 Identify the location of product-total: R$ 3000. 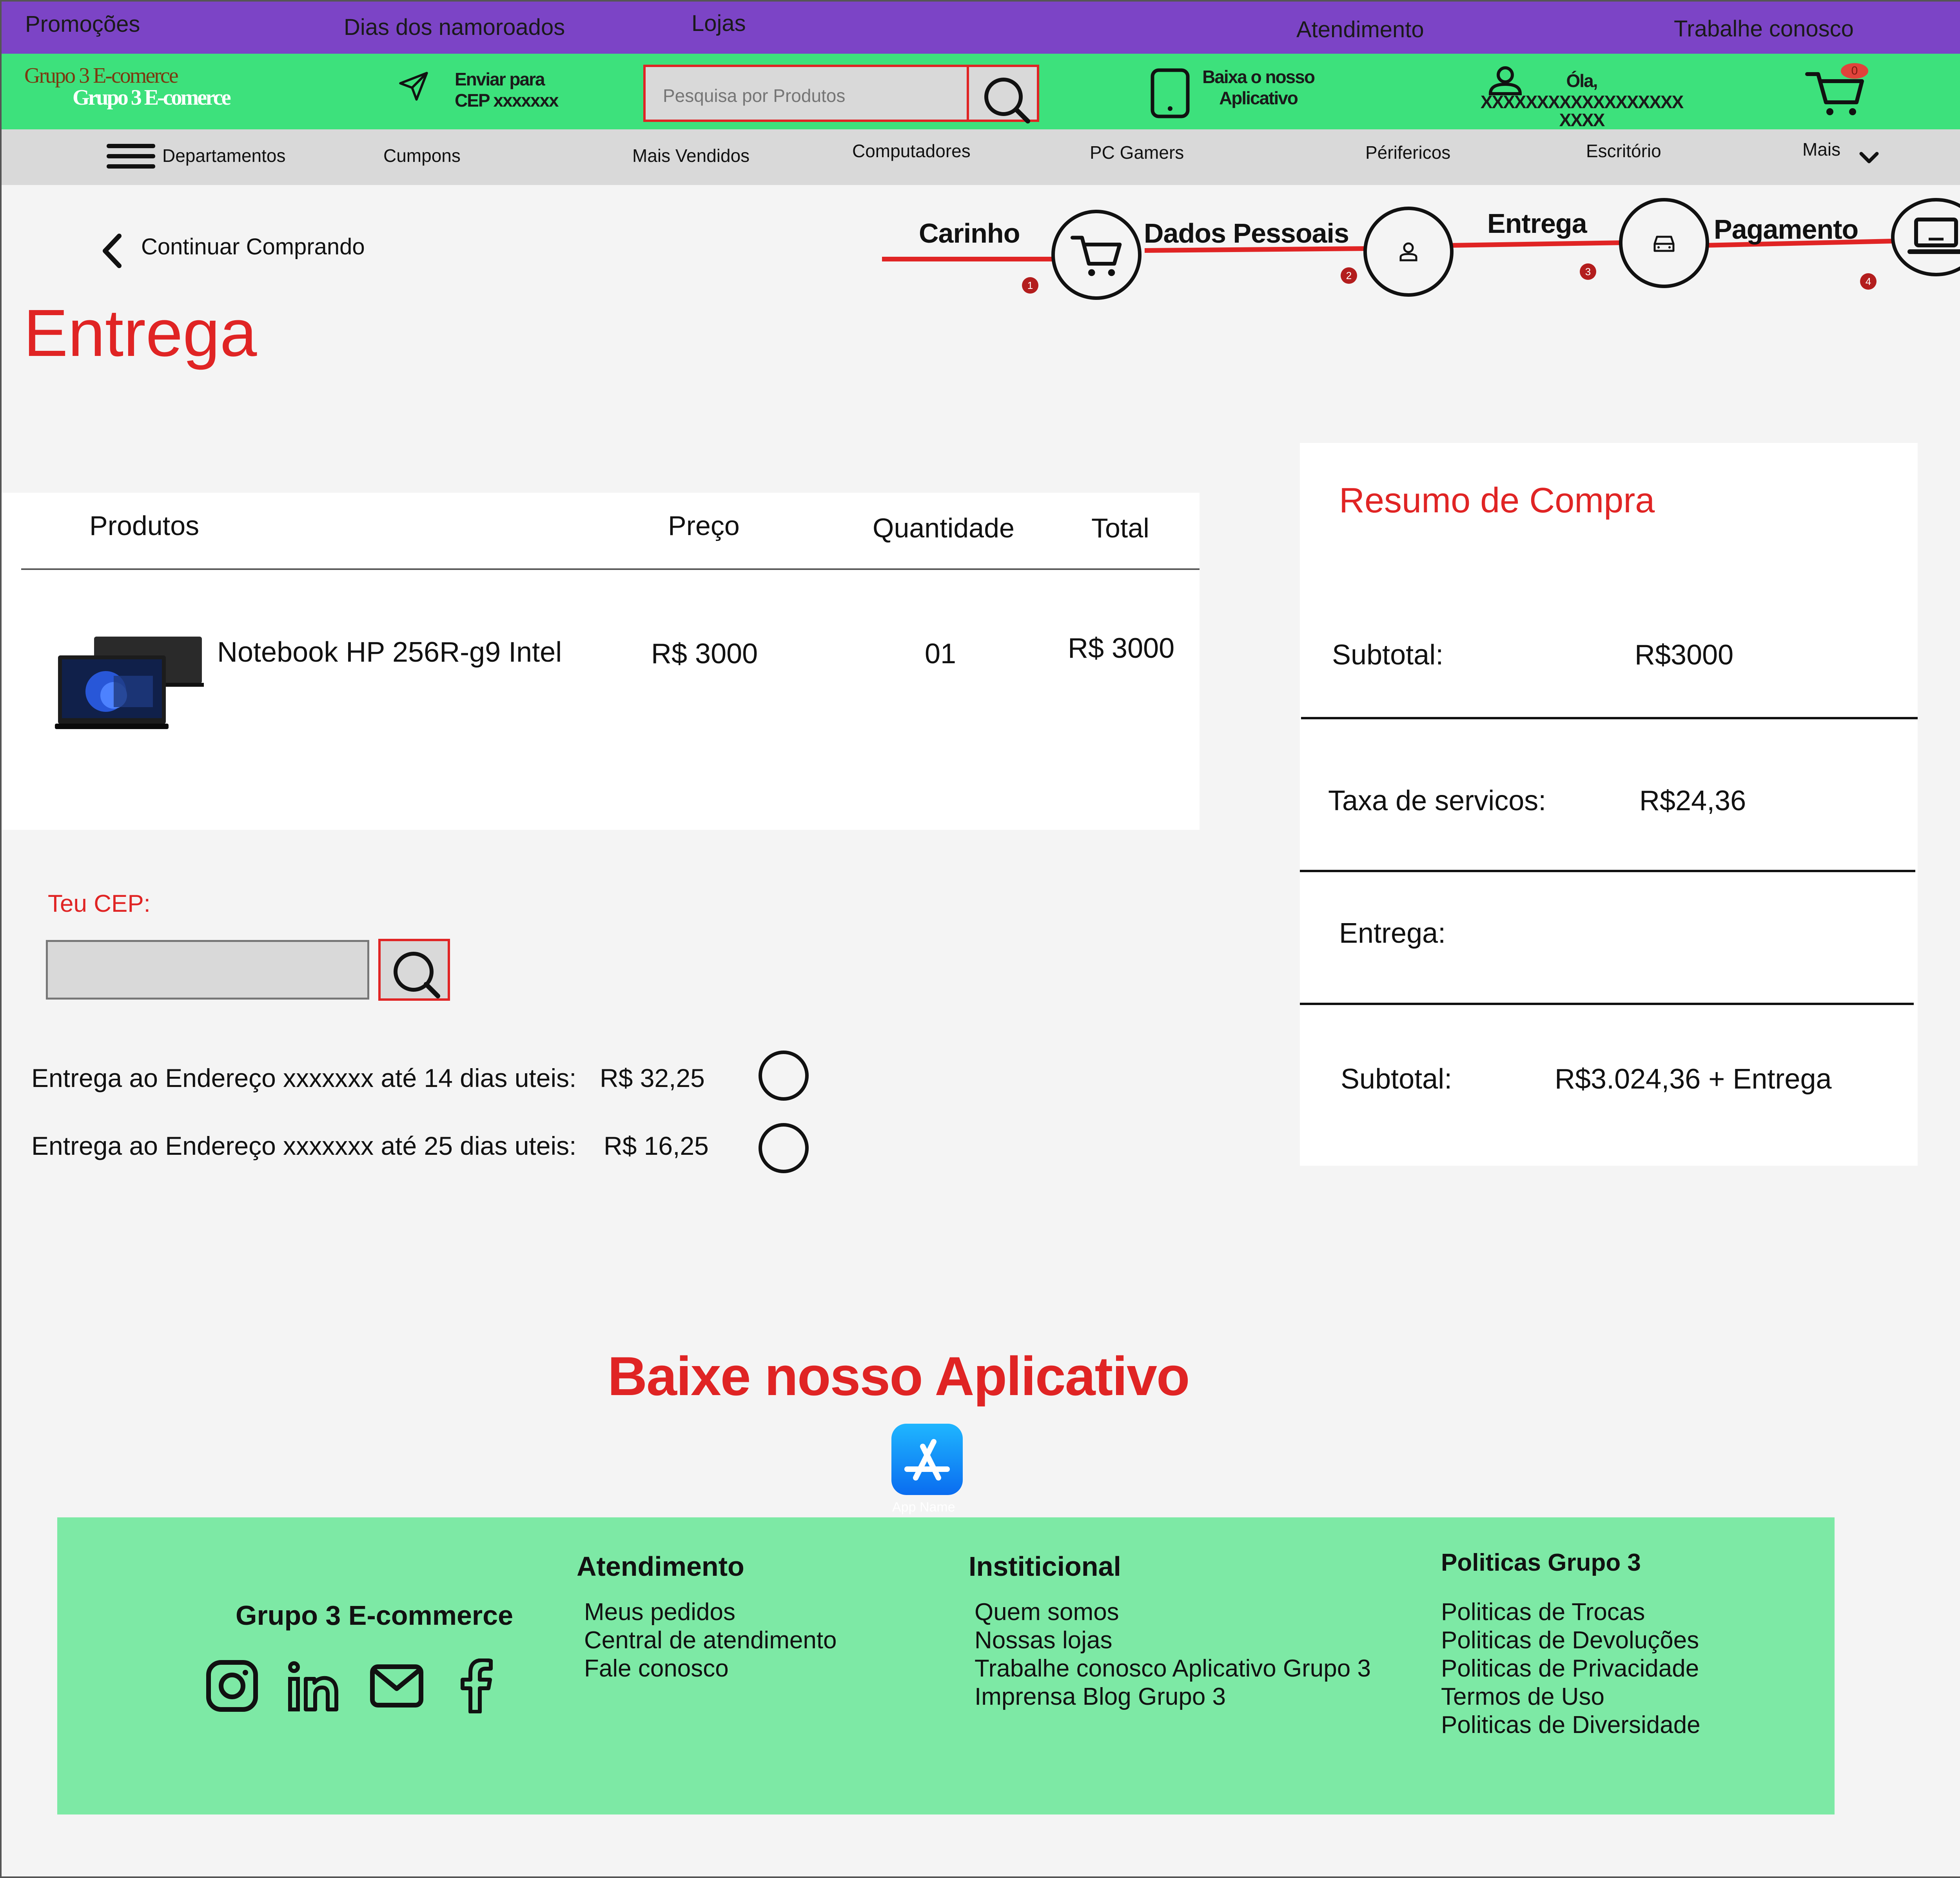
(1121, 649).